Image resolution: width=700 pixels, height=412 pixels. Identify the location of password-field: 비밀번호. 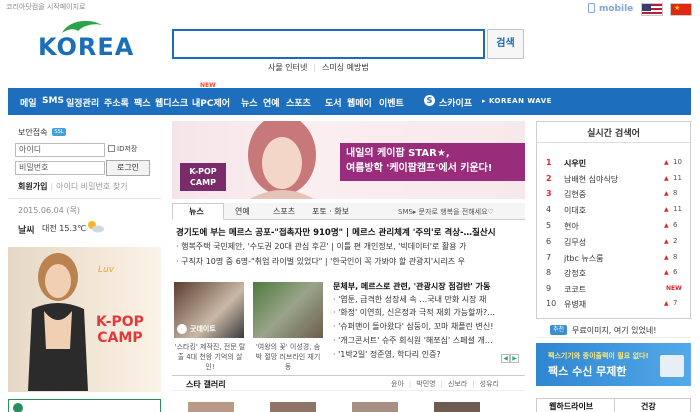
(60, 168).